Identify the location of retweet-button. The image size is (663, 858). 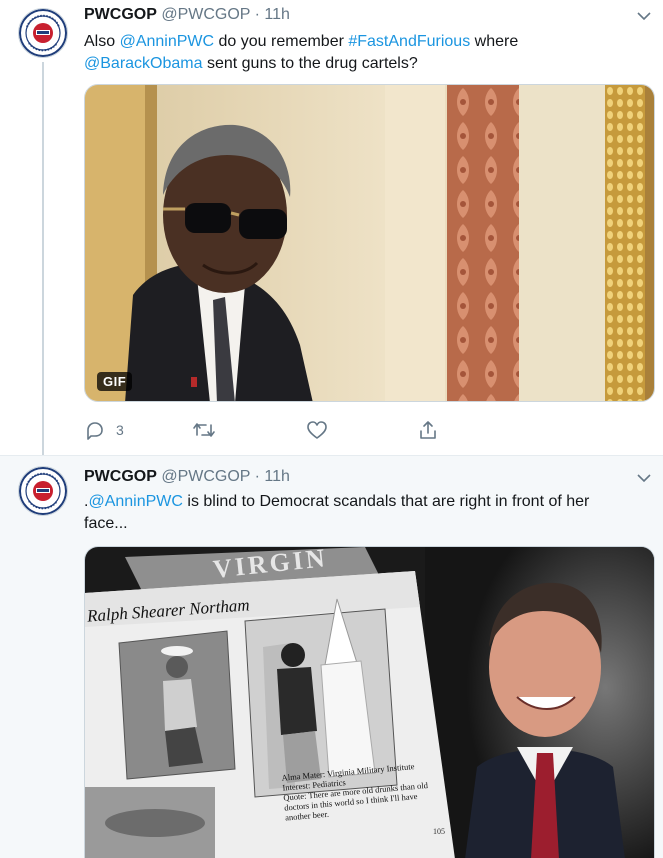
(204, 430).